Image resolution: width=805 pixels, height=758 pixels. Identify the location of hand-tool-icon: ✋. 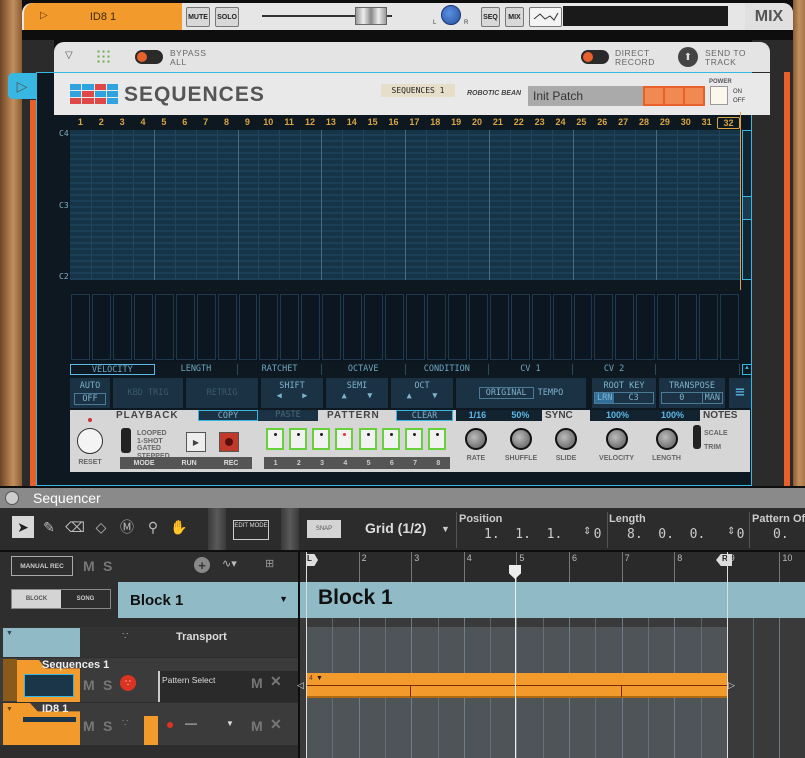
(179, 527).